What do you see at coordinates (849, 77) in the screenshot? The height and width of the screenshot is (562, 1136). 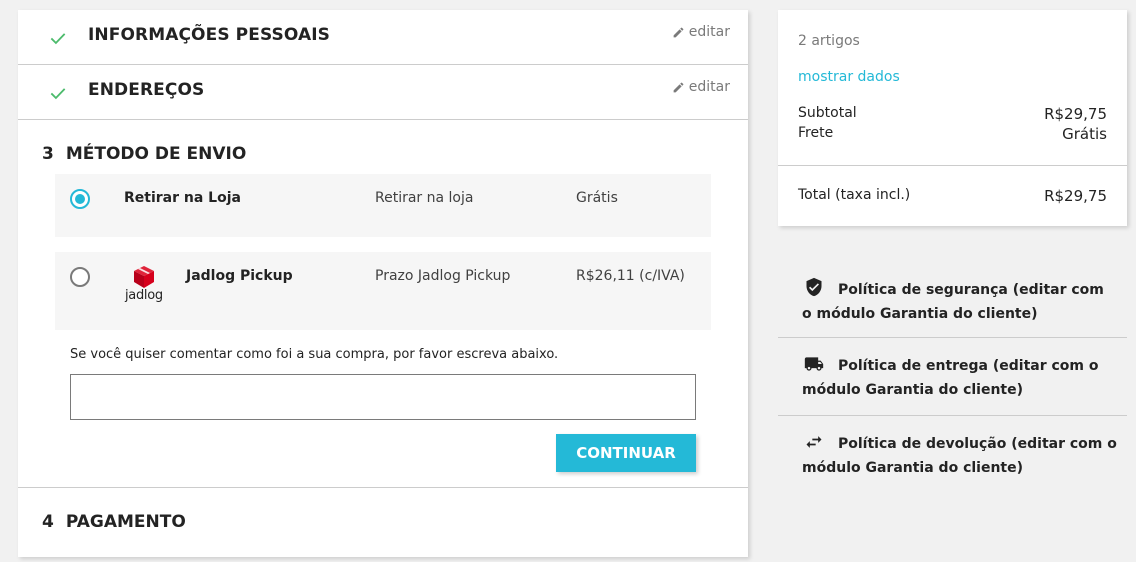 I see `show-details-link: mostrar dados` at bounding box center [849, 77].